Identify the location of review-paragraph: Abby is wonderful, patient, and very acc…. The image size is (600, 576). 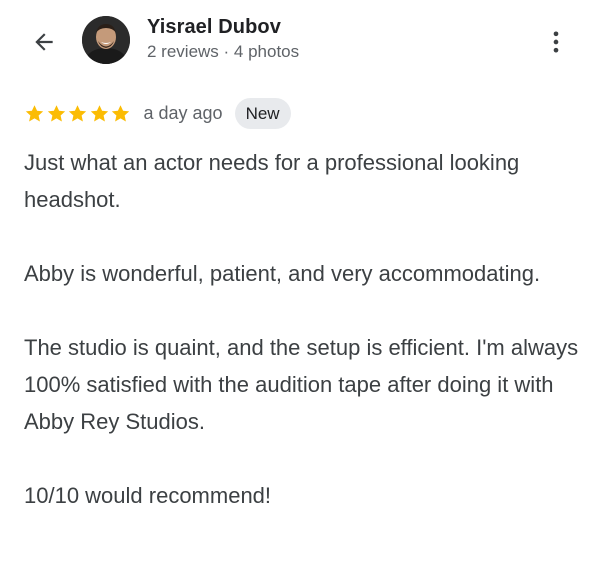
(282, 273).